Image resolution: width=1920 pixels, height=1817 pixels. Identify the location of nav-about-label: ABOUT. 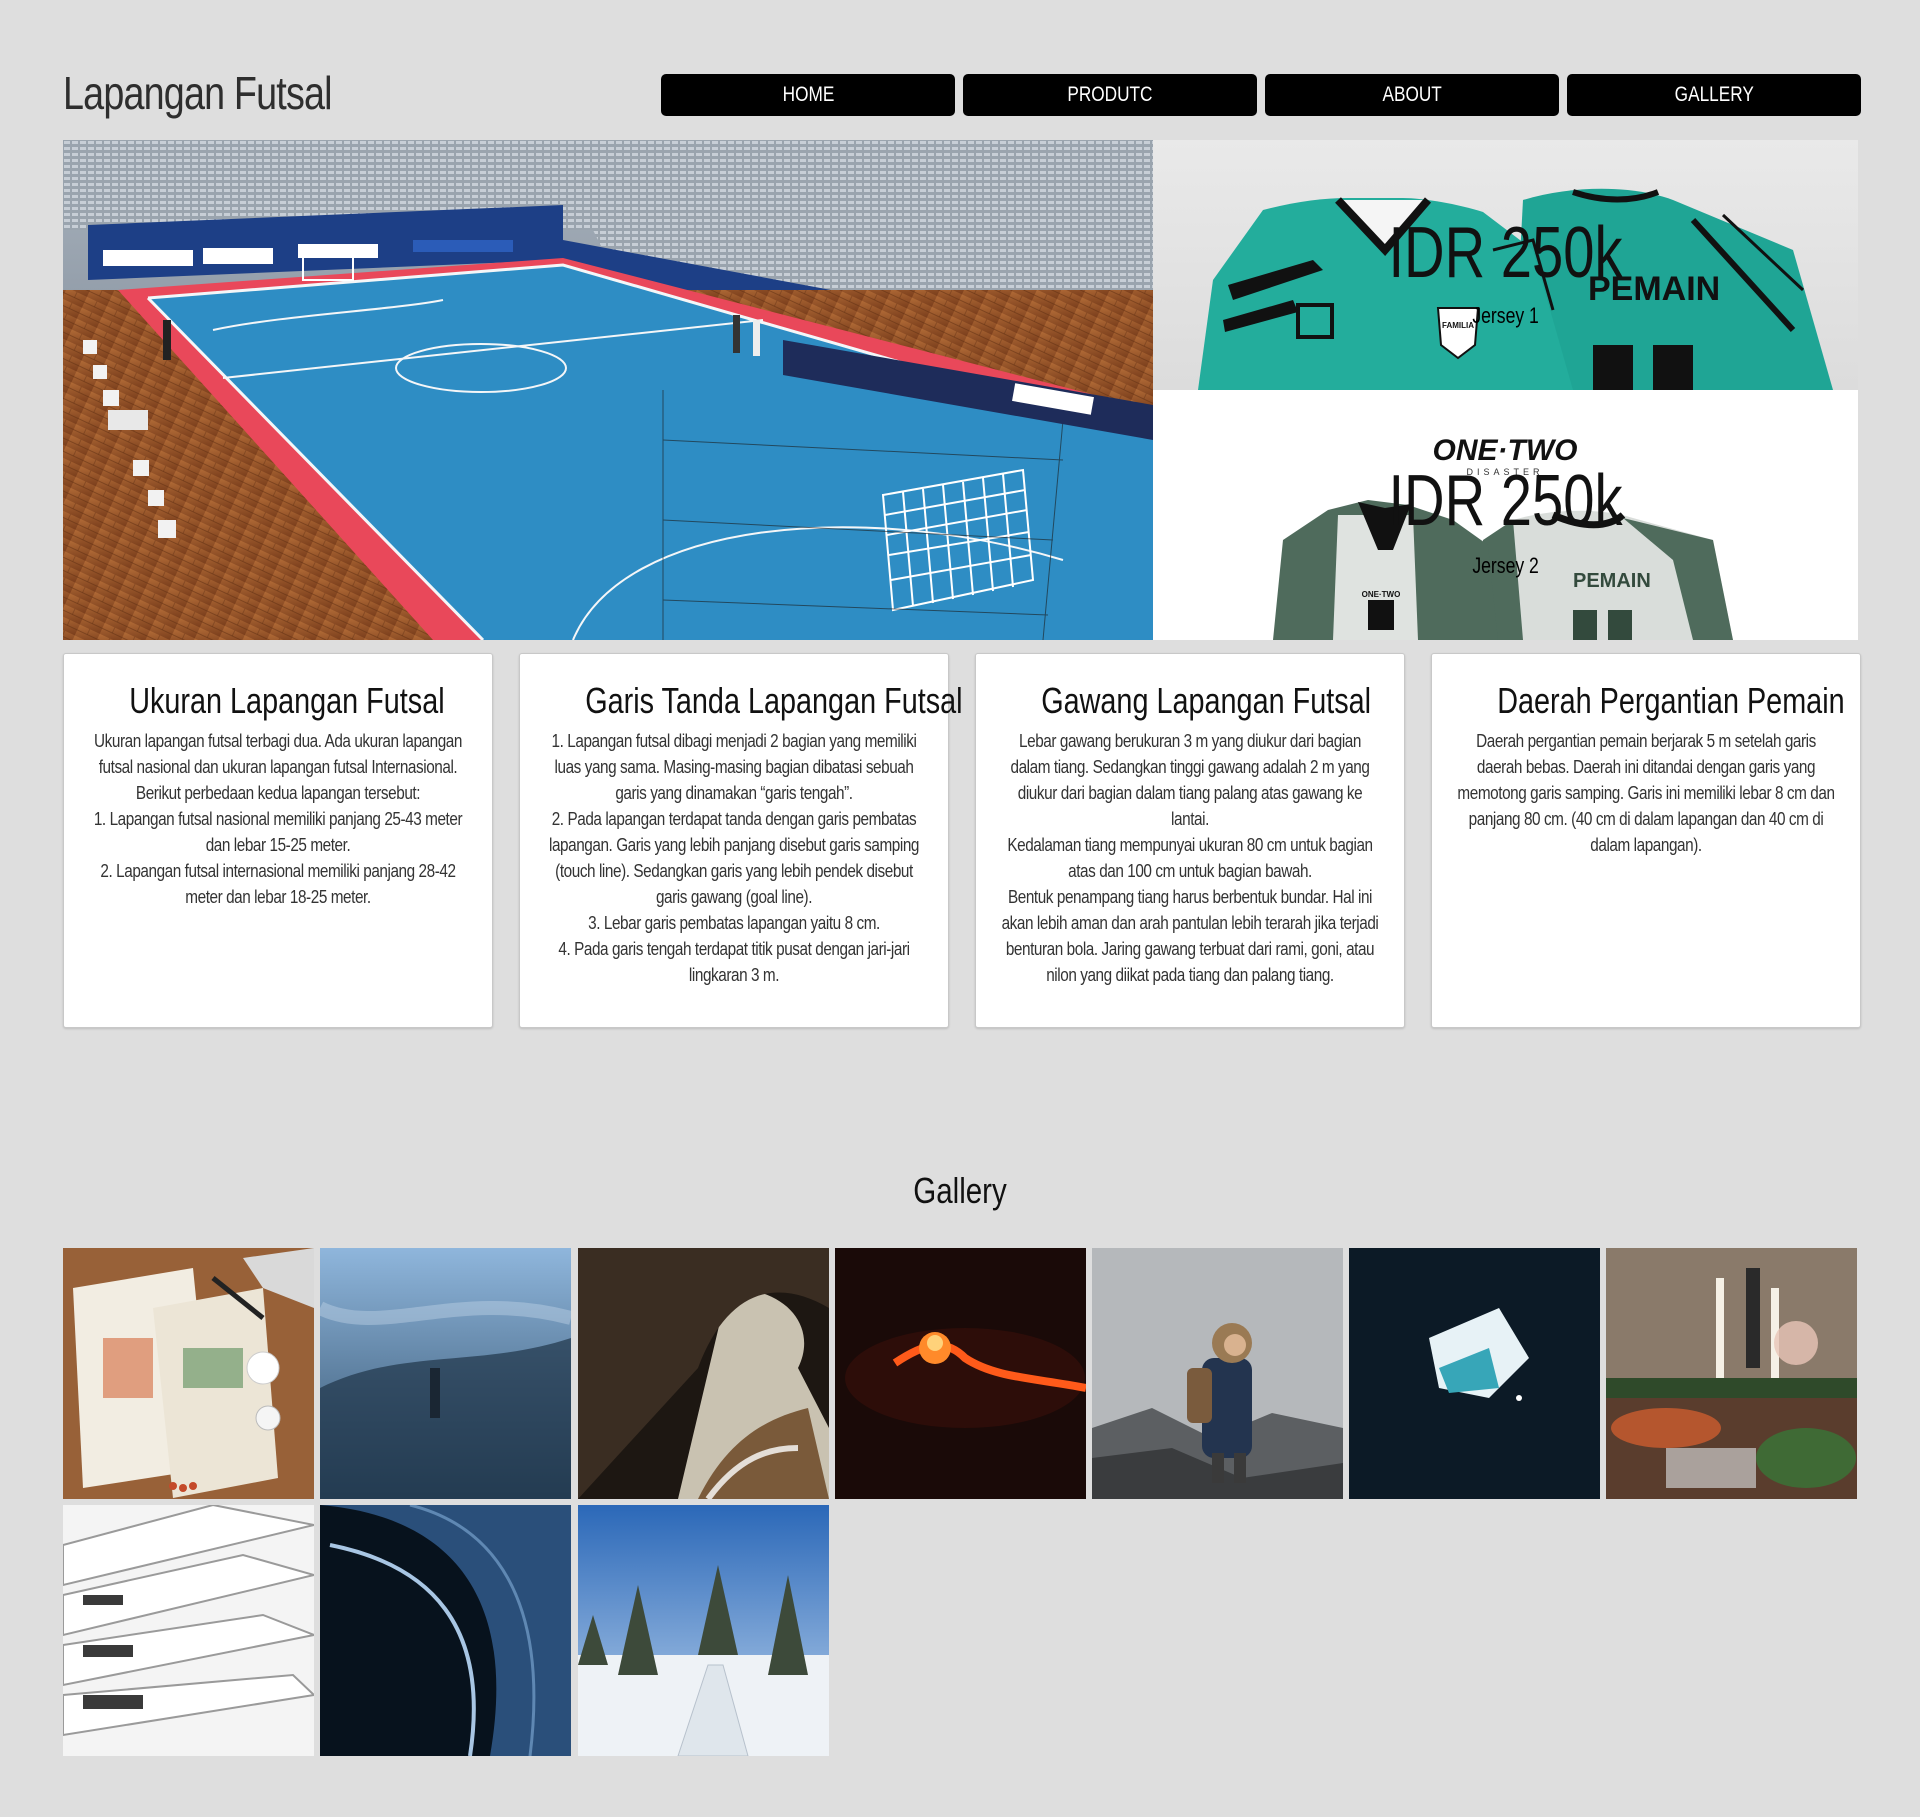
(1412, 94).